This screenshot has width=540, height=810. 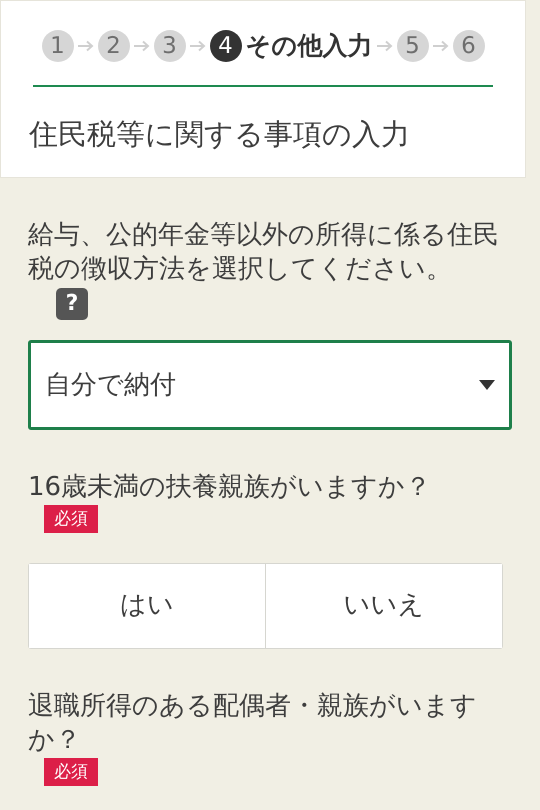 I want to click on select-field: 自分で納付, so click(x=270, y=385).